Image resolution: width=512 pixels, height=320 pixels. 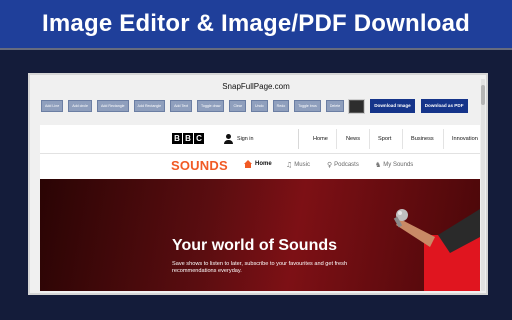 I want to click on user-icon, so click(x=228, y=139).